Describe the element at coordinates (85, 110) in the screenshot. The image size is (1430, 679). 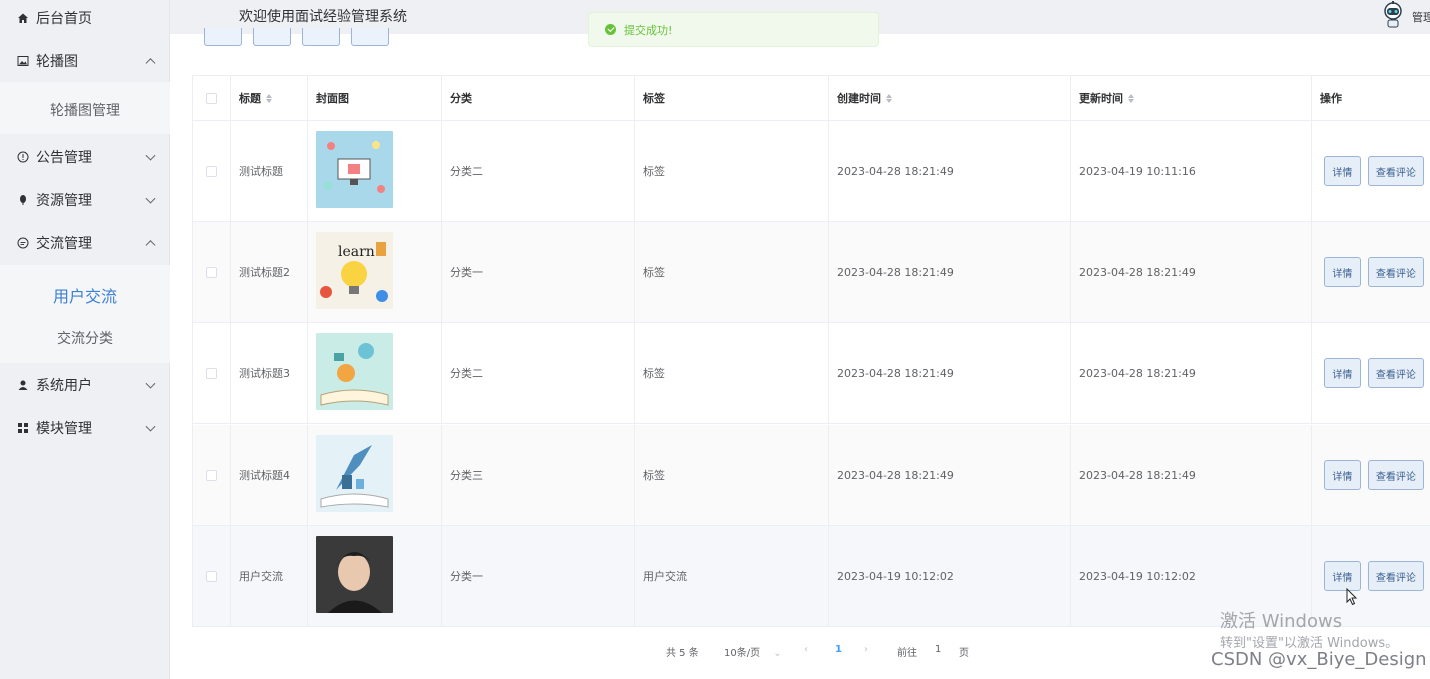
I see `sidebar-subitem-carousel-manage: 轮播图管理` at that location.